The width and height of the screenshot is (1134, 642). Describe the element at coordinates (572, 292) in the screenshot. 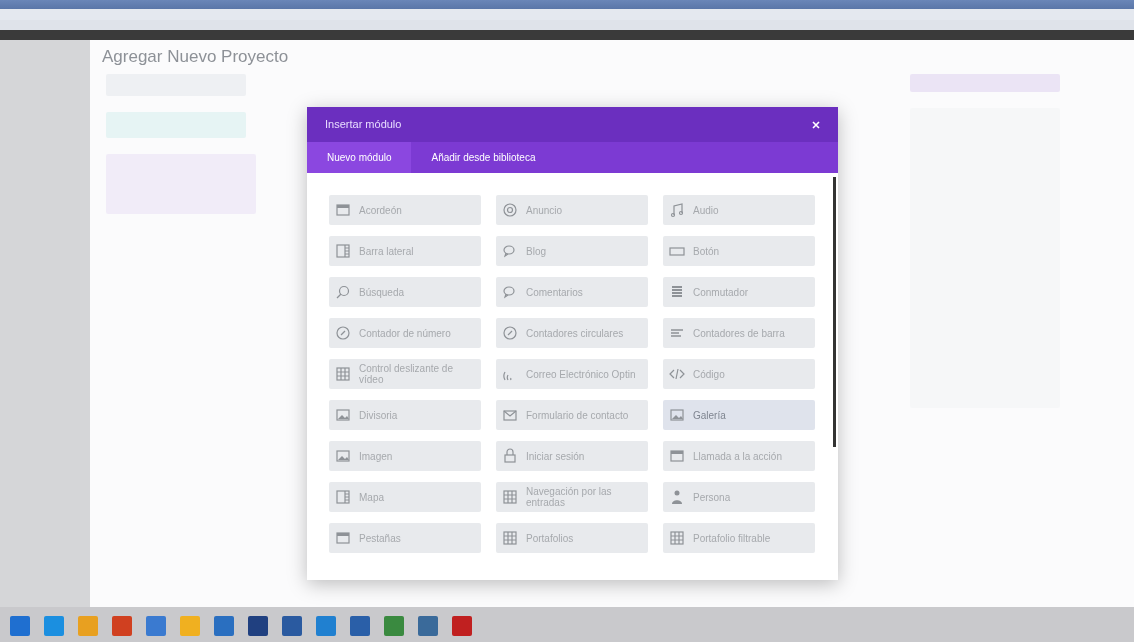

I see `module-tile: Comentarios` at that location.